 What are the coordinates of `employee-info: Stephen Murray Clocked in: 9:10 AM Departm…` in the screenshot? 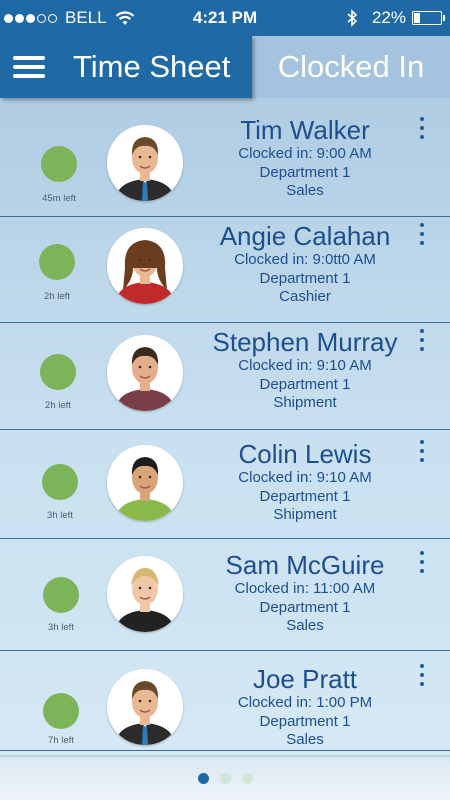 It's located at (305, 370).